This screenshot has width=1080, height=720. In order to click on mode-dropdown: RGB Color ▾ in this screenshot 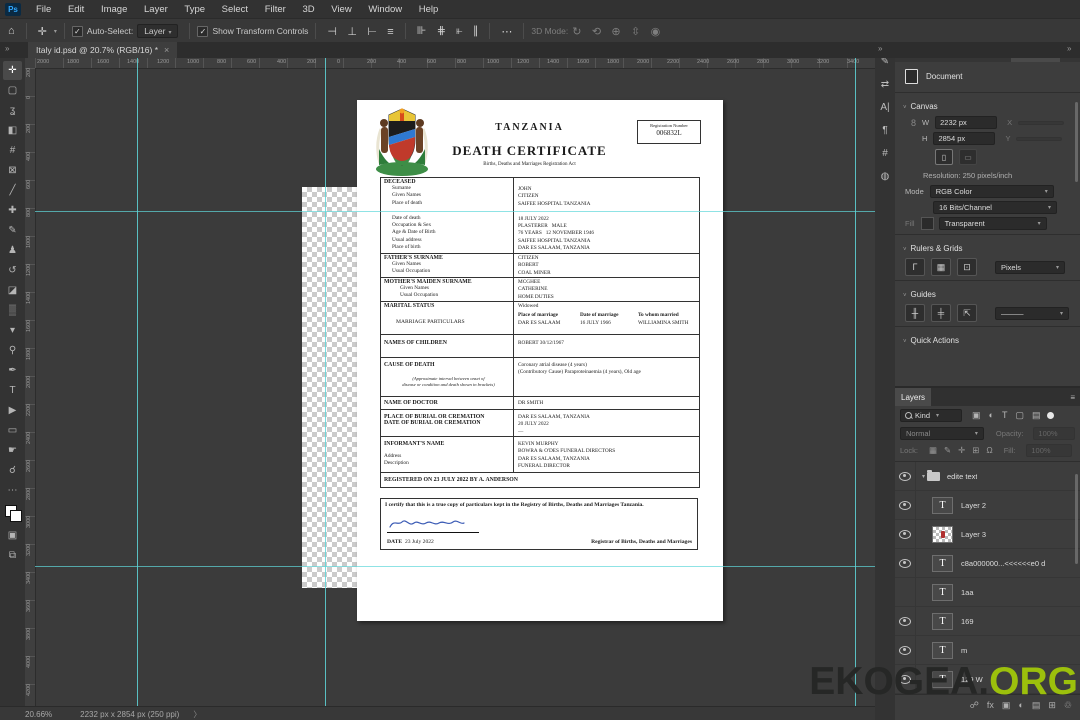, I will do `click(991, 191)`.